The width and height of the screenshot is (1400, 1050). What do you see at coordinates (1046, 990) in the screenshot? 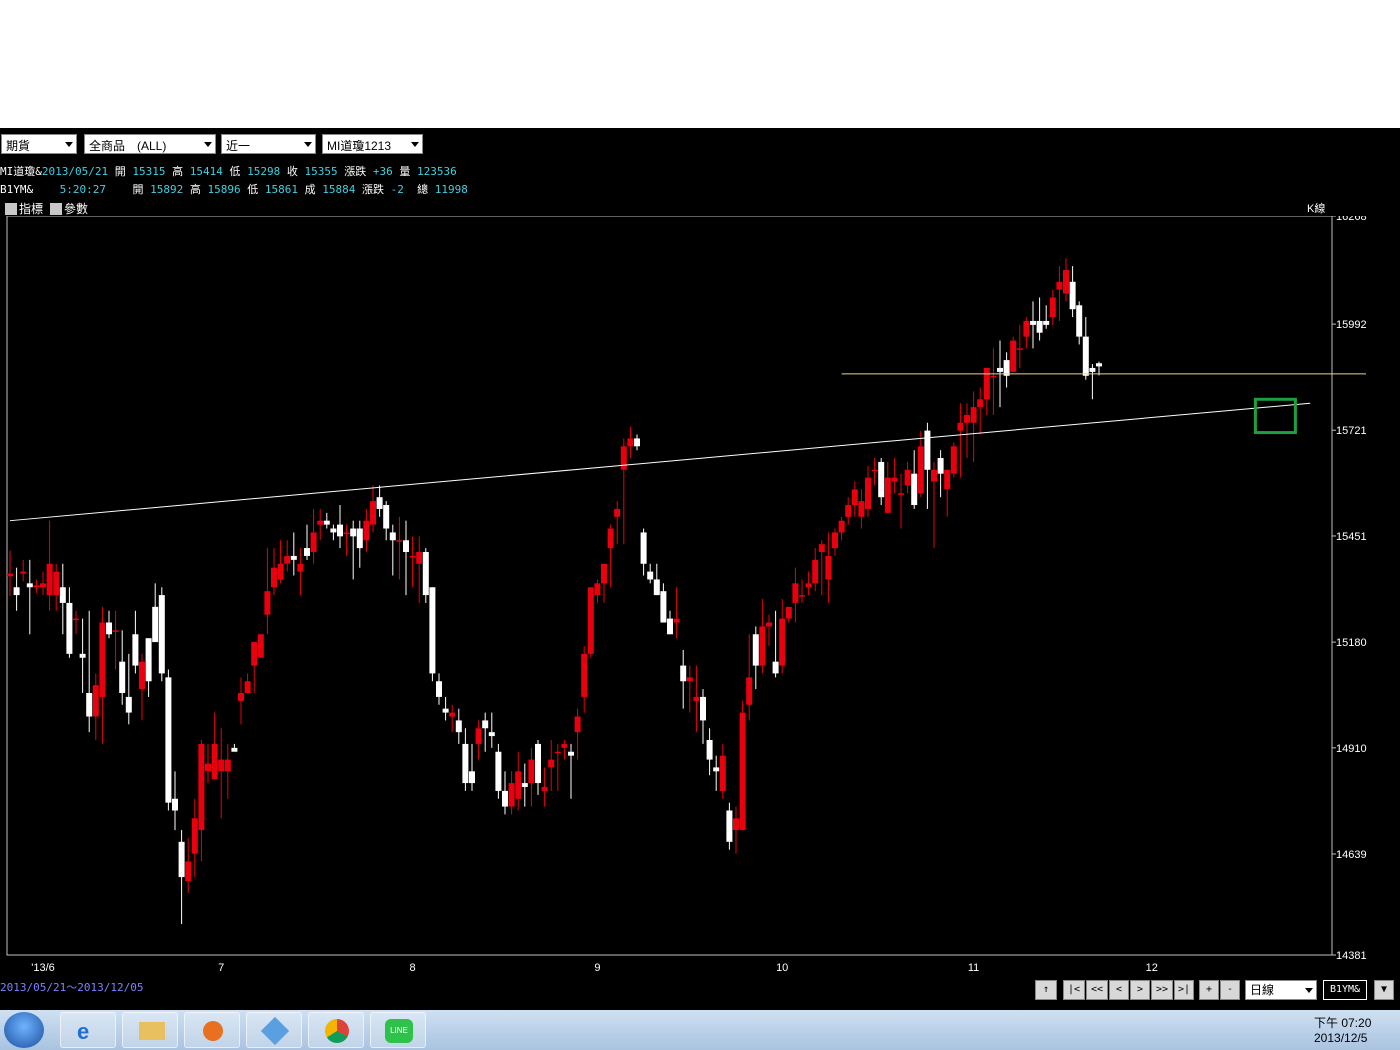
I see `nav-up-button: ↑` at bounding box center [1046, 990].